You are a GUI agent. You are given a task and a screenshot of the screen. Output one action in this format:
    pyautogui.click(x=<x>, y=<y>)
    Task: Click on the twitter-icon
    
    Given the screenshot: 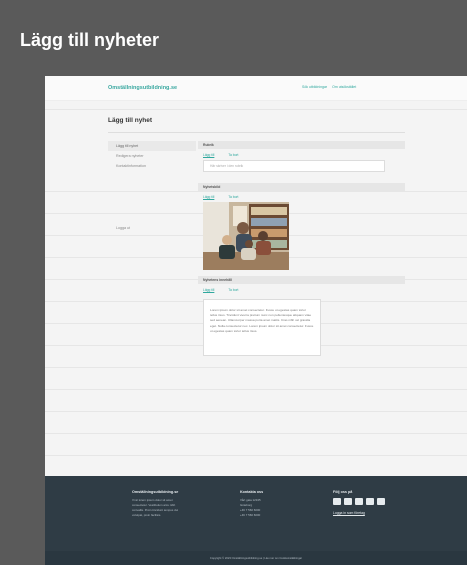 What is the action you would take?
    pyautogui.click(x=370, y=501)
    